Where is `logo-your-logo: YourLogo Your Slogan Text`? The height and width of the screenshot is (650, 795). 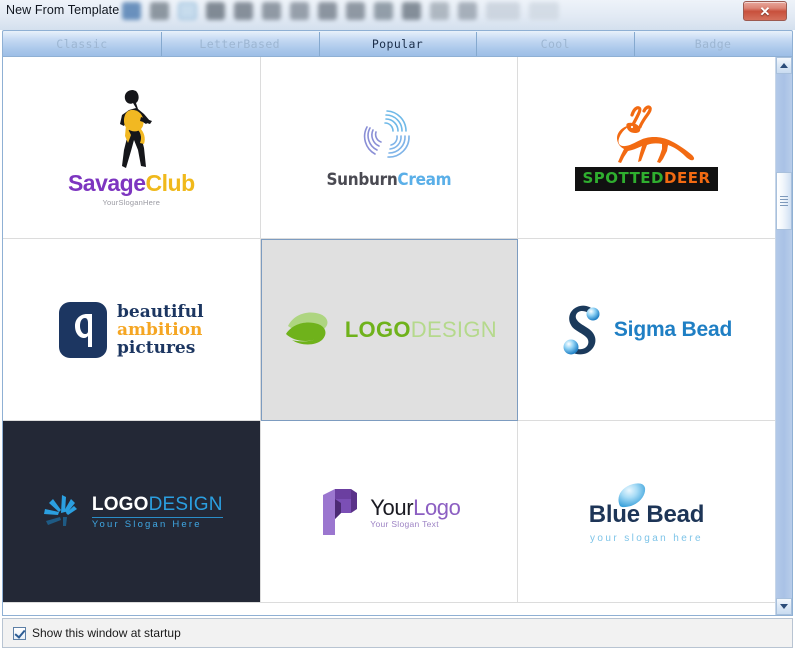 logo-your-logo: YourLogo Your Slogan Text is located at coordinates (389, 512).